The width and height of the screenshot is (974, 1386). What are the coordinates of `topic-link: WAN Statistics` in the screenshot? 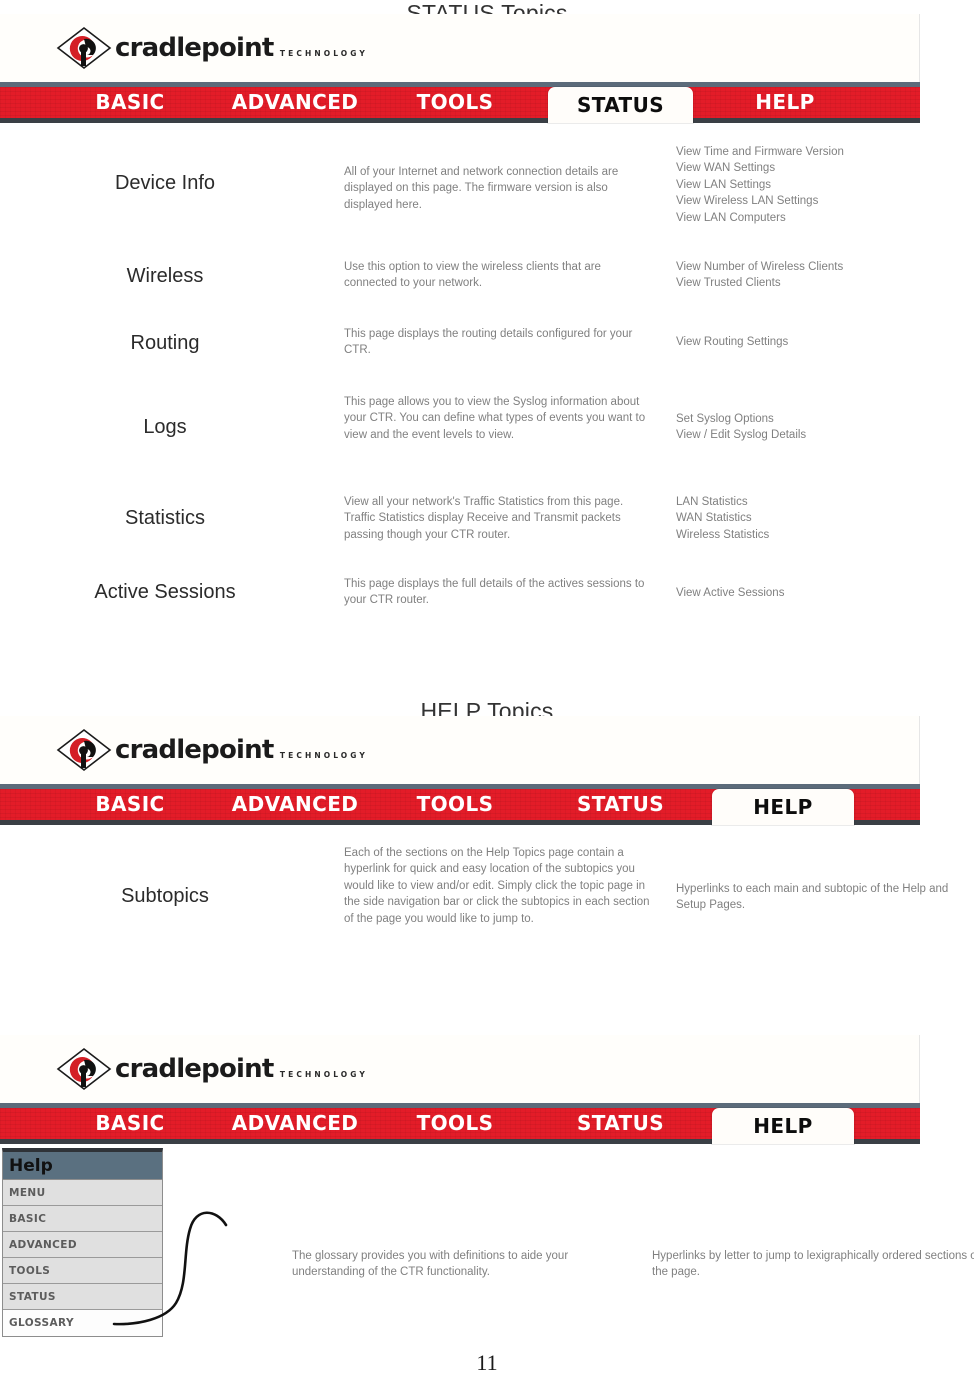 It's located at (825, 518).